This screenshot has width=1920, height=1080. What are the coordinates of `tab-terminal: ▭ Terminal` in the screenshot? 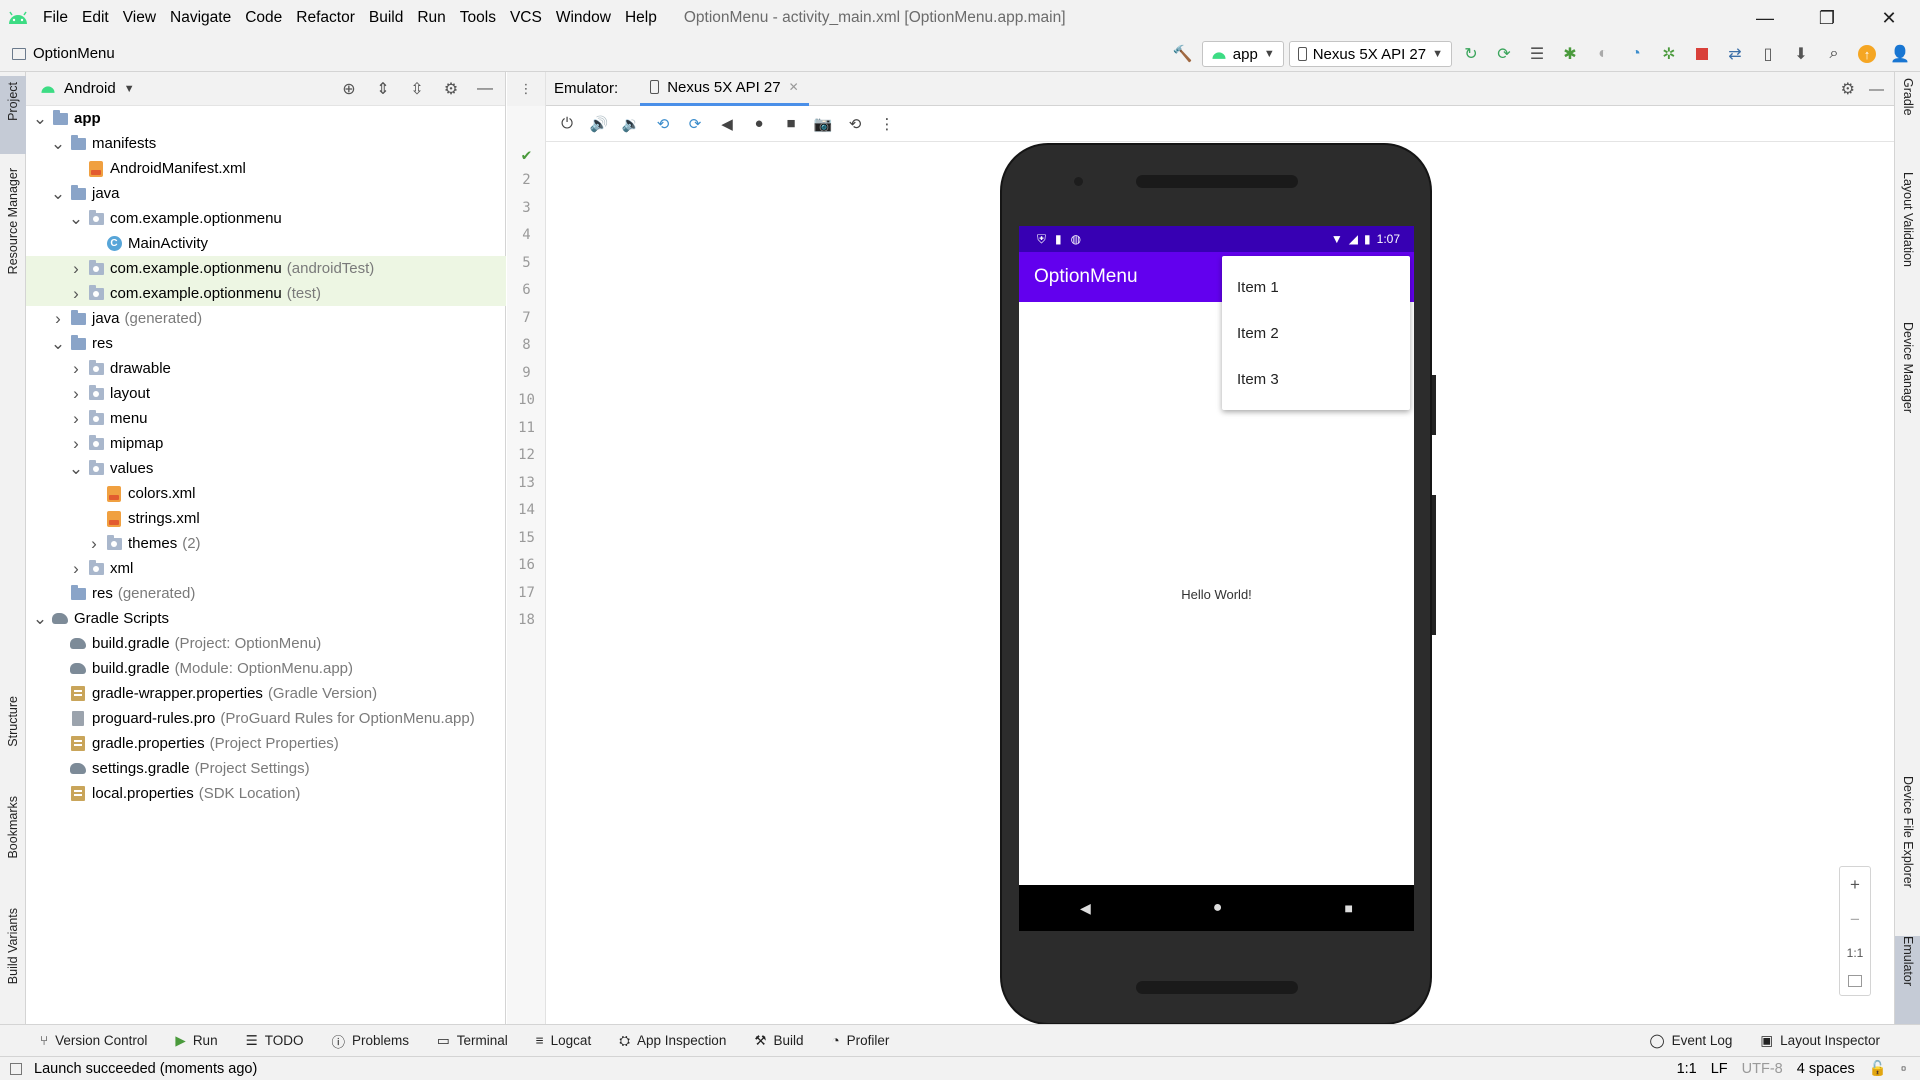 It's located at (472, 1041).